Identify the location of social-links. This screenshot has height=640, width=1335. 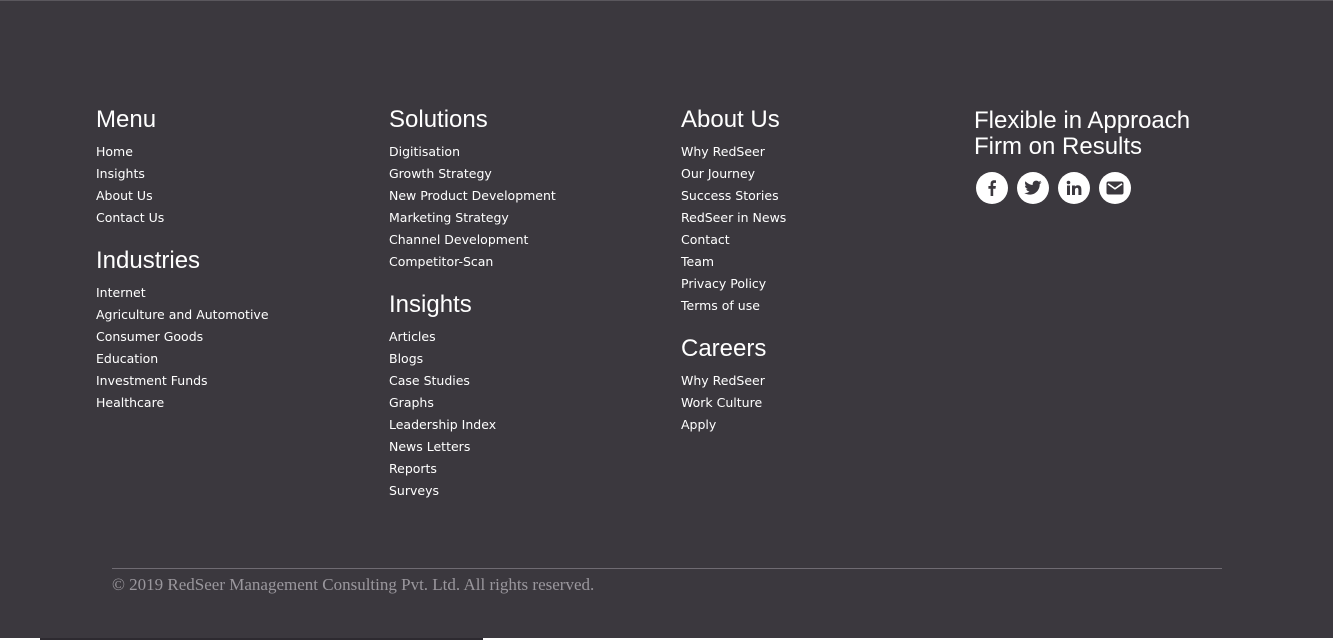
(1083, 188).